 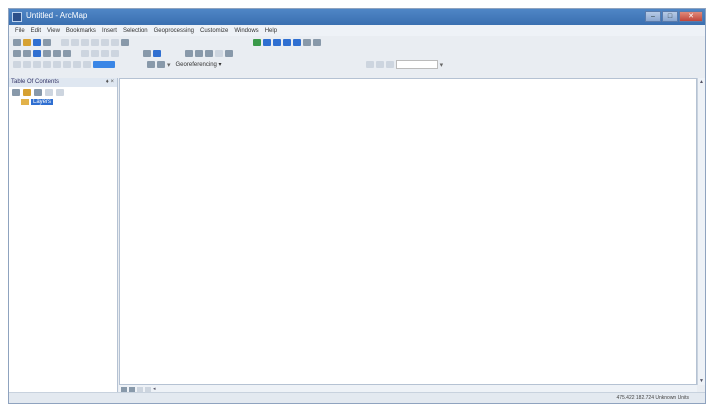 I want to click on clear-selection-icon, so click(x=115, y=53).